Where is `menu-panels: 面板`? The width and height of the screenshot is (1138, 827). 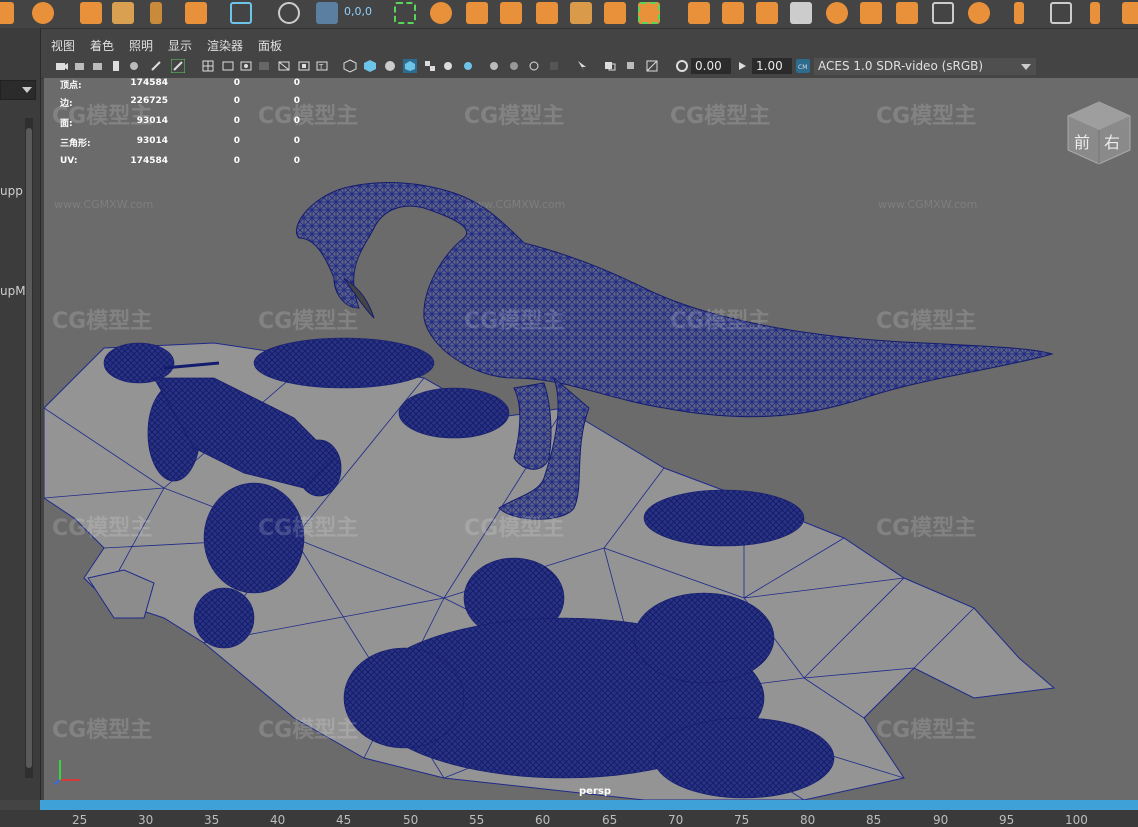 menu-panels: 面板 is located at coordinates (270, 45).